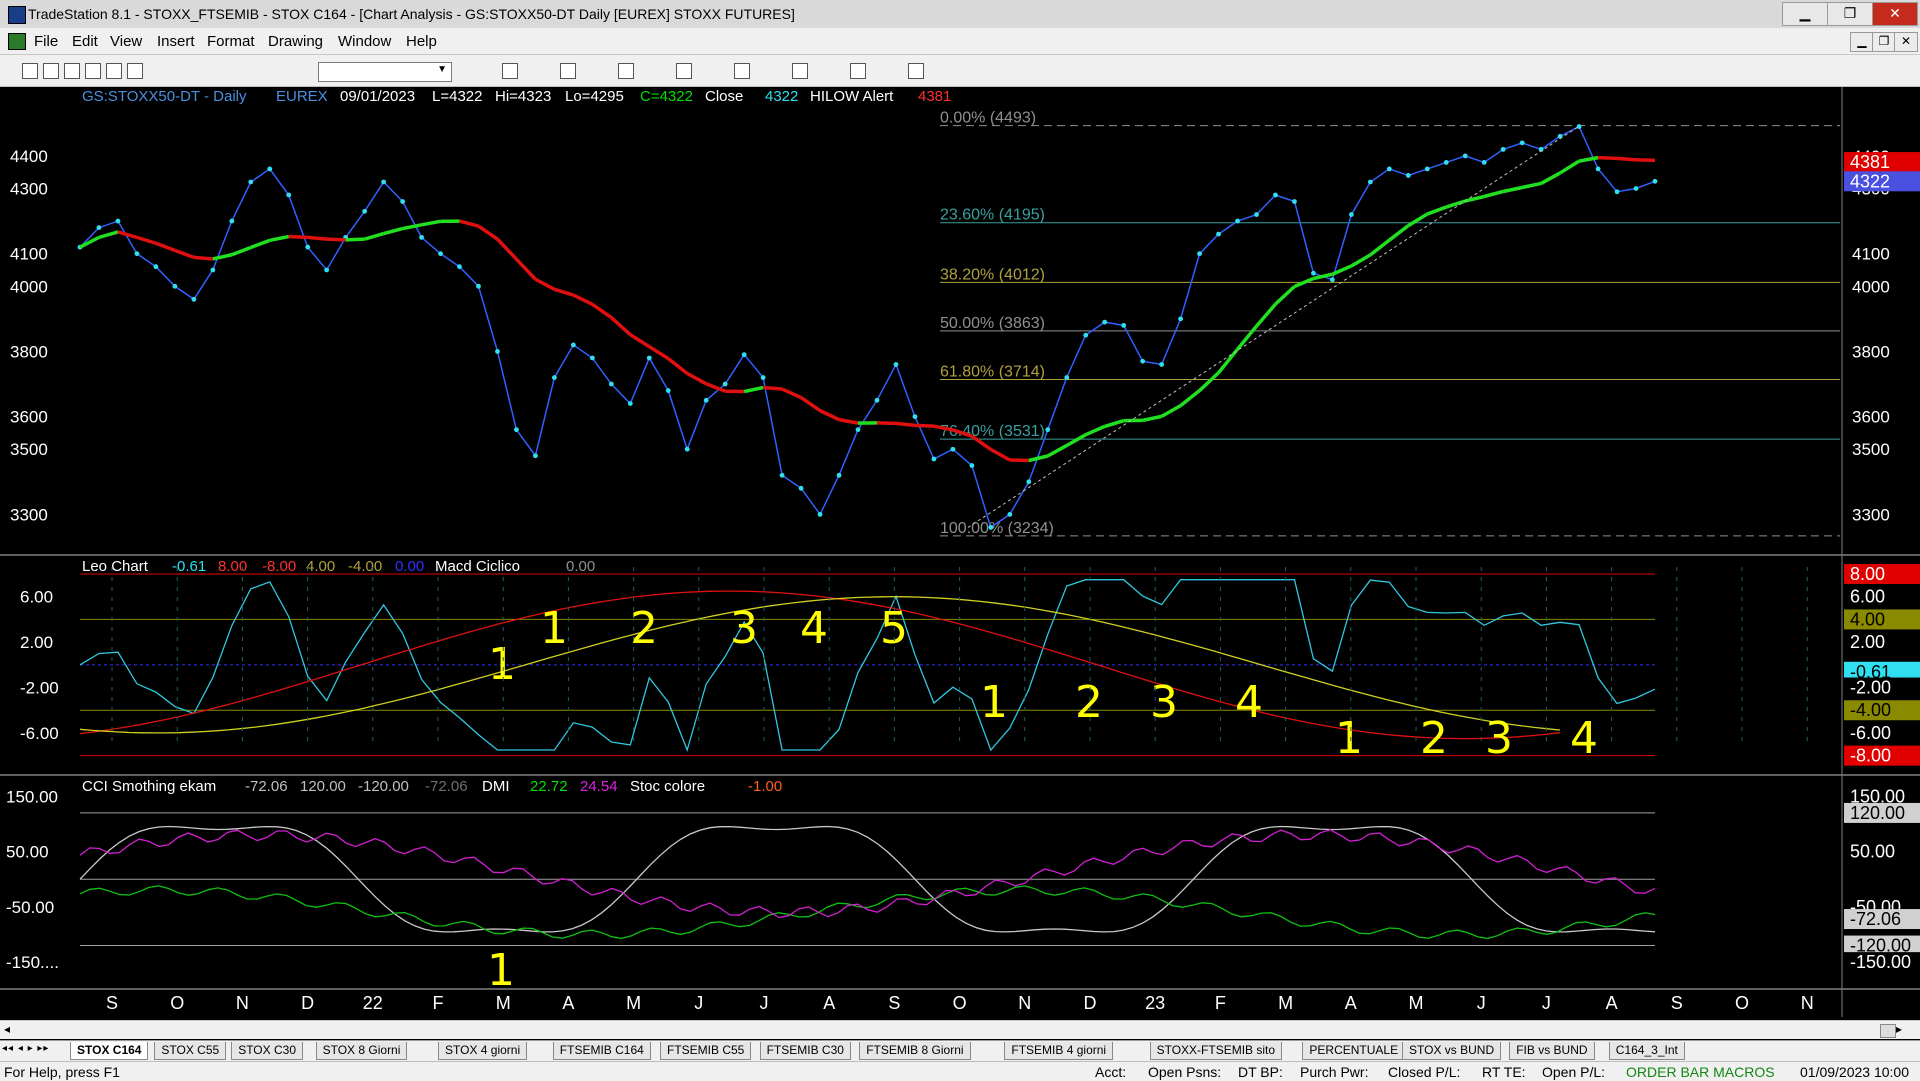 The image size is (1920, 1081). What do you see at coordinates (1353, 1051) in the screenshot?
I see `tab-11: PERCENTUALE` at bounding box center [1353, 1051].